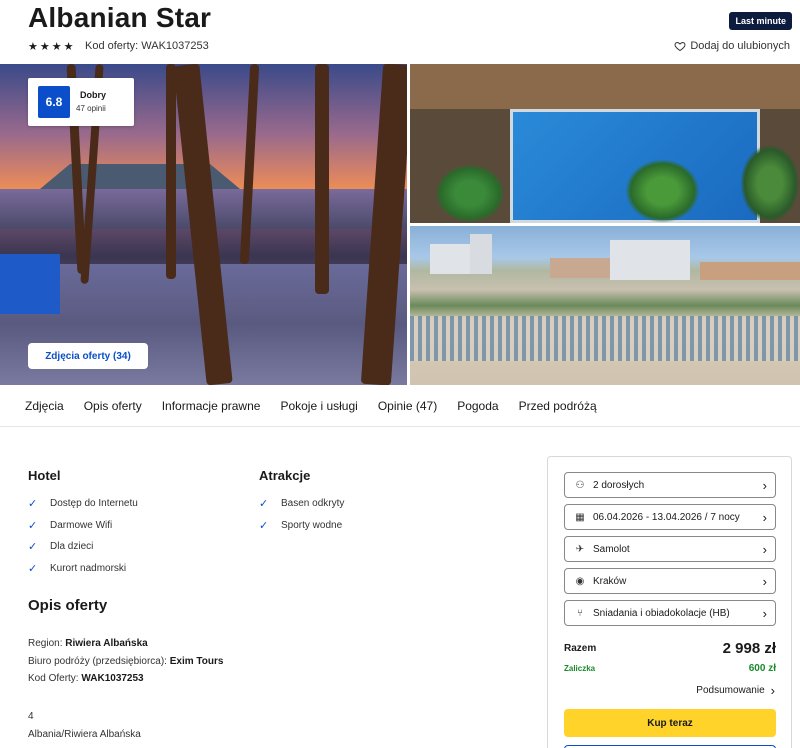  What do you see at coordinates (611, 549) in the screenshot?
I see `transport-value: Samolot` at bounding box center [611, 549].